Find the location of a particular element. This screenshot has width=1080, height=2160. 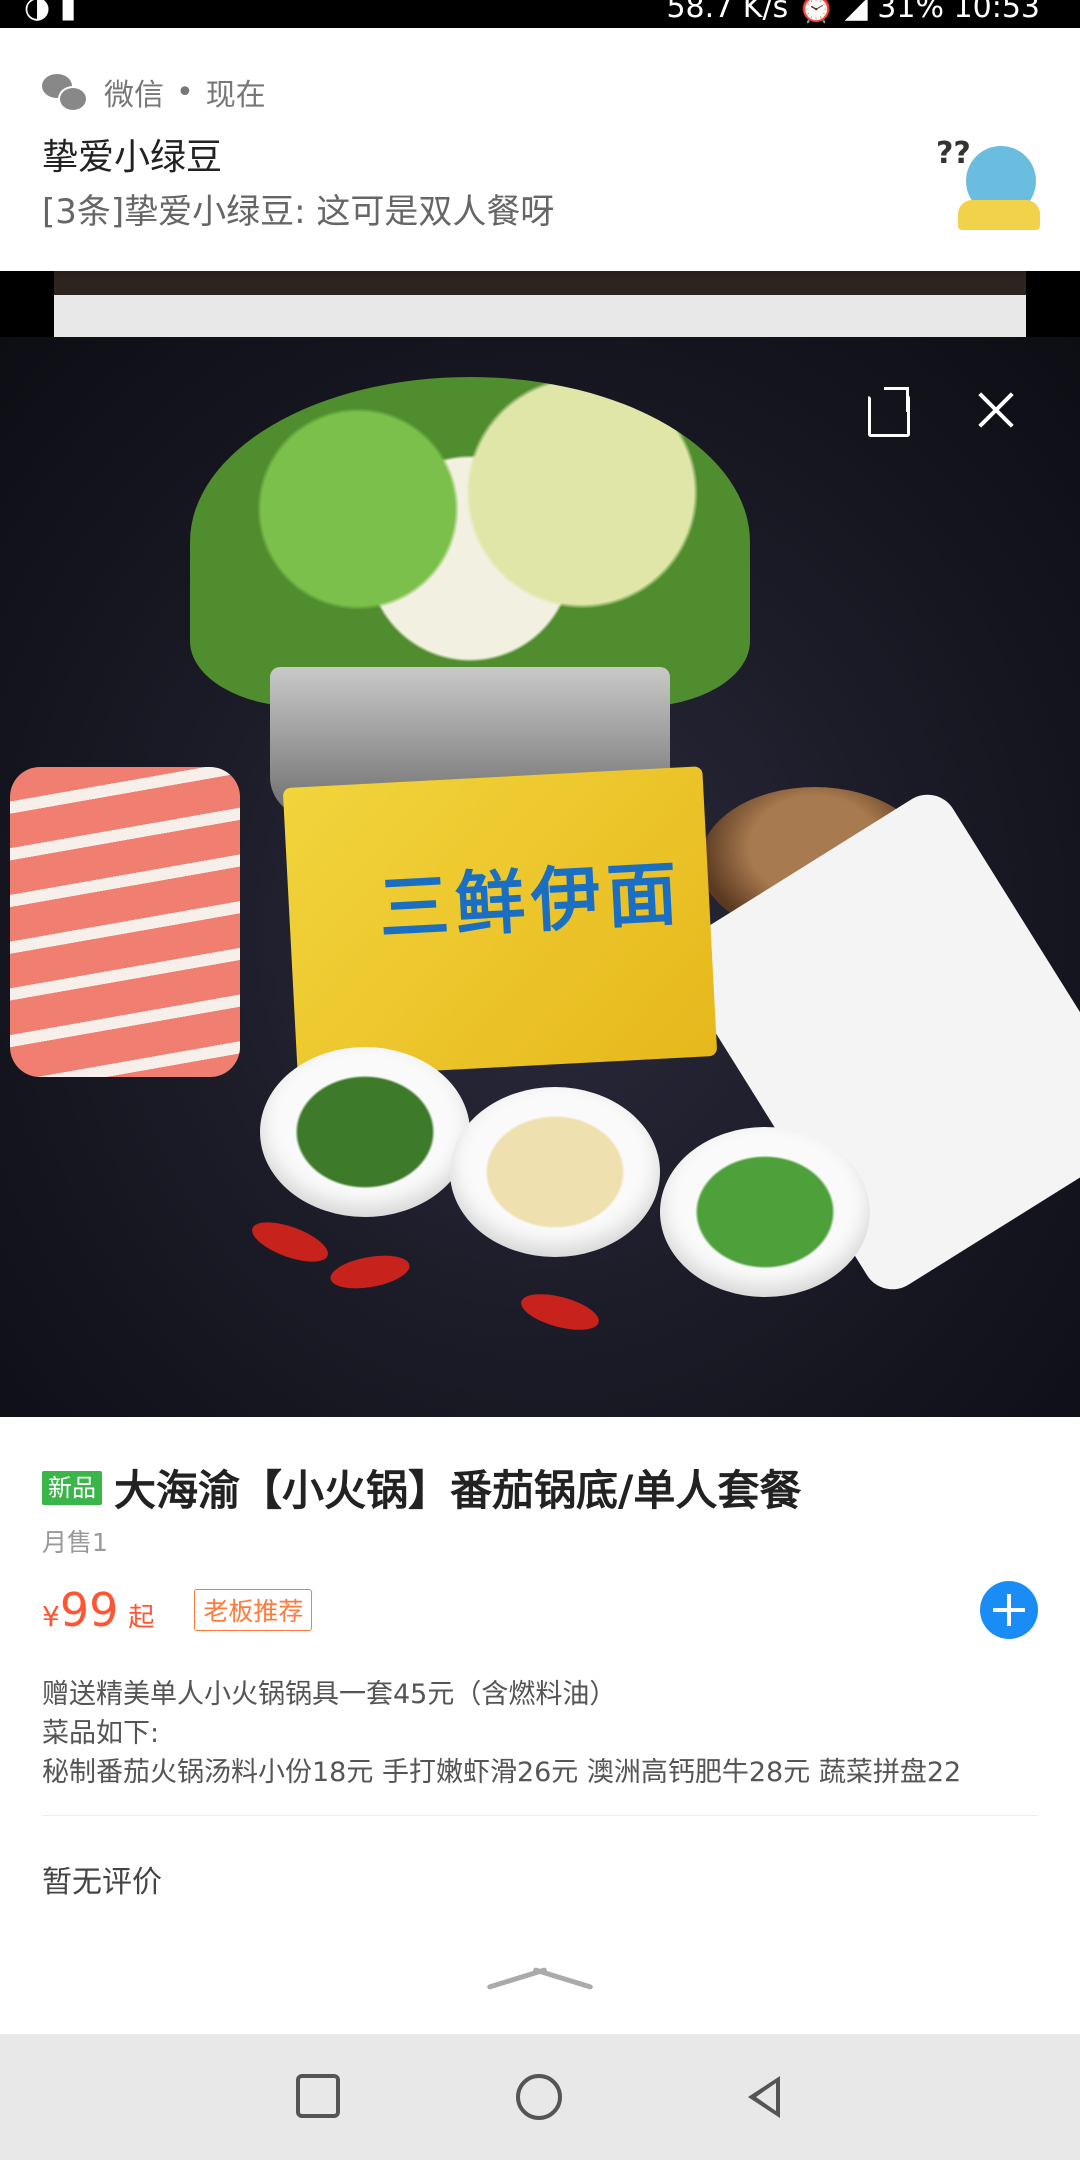

dish-scallion is located at coordinates (765, 1212).